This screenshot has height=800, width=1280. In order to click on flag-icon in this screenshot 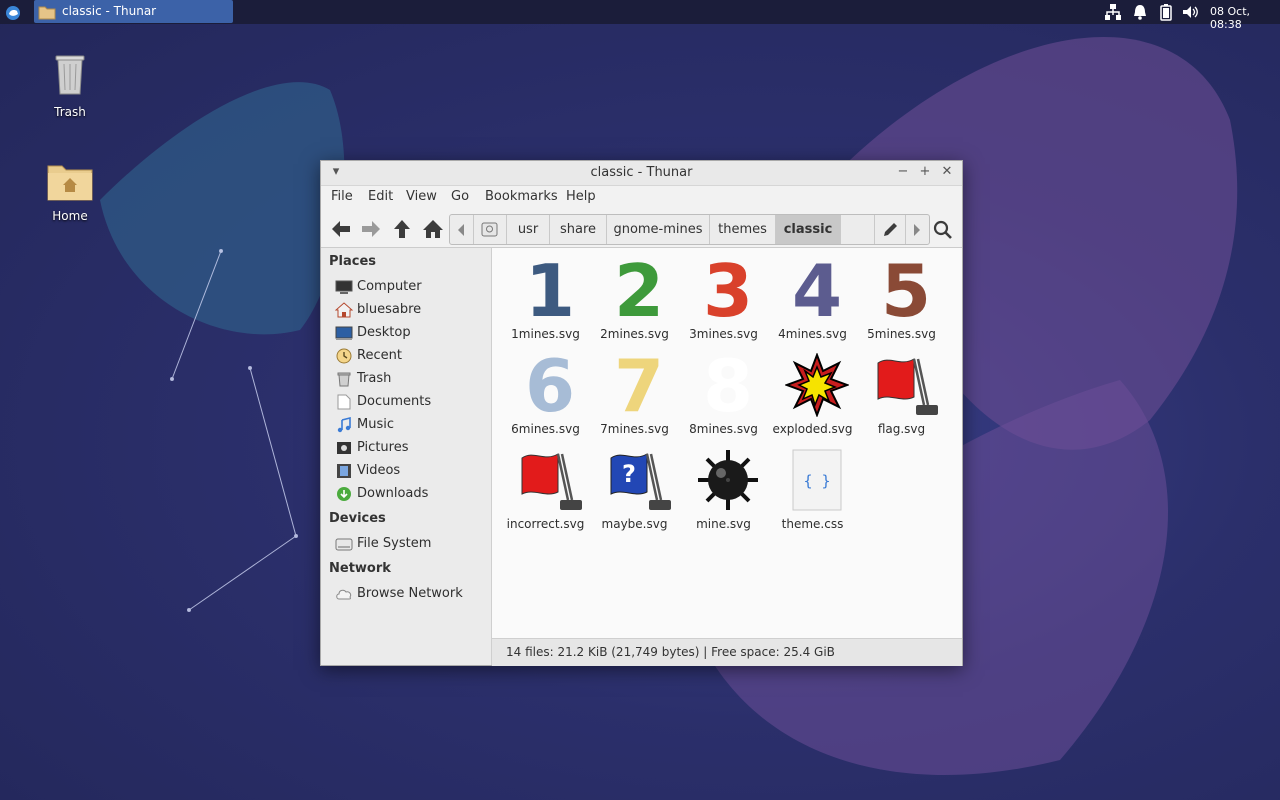, I will do `click(907, 386)`.